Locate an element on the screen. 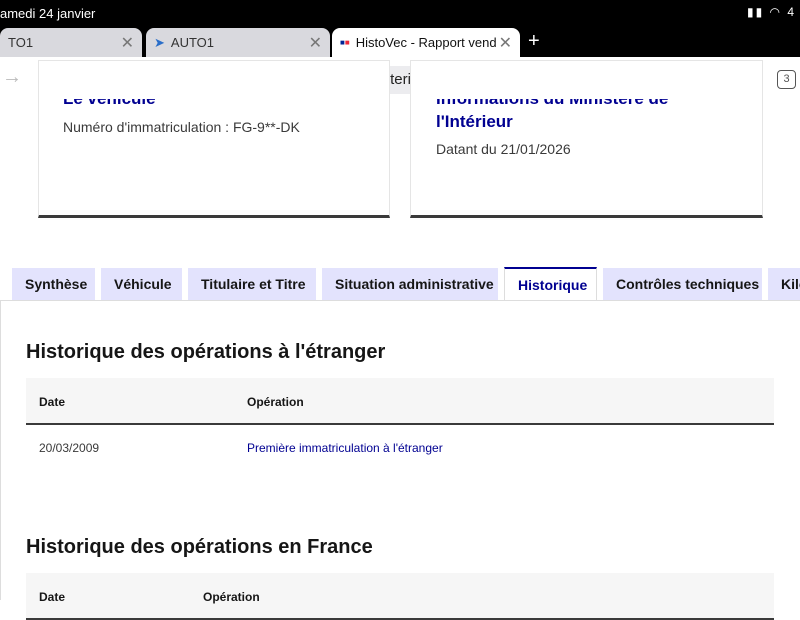  registration-text: Numéro d'immatriculation : FG-9**-DK is located at coordinates (181, 127).